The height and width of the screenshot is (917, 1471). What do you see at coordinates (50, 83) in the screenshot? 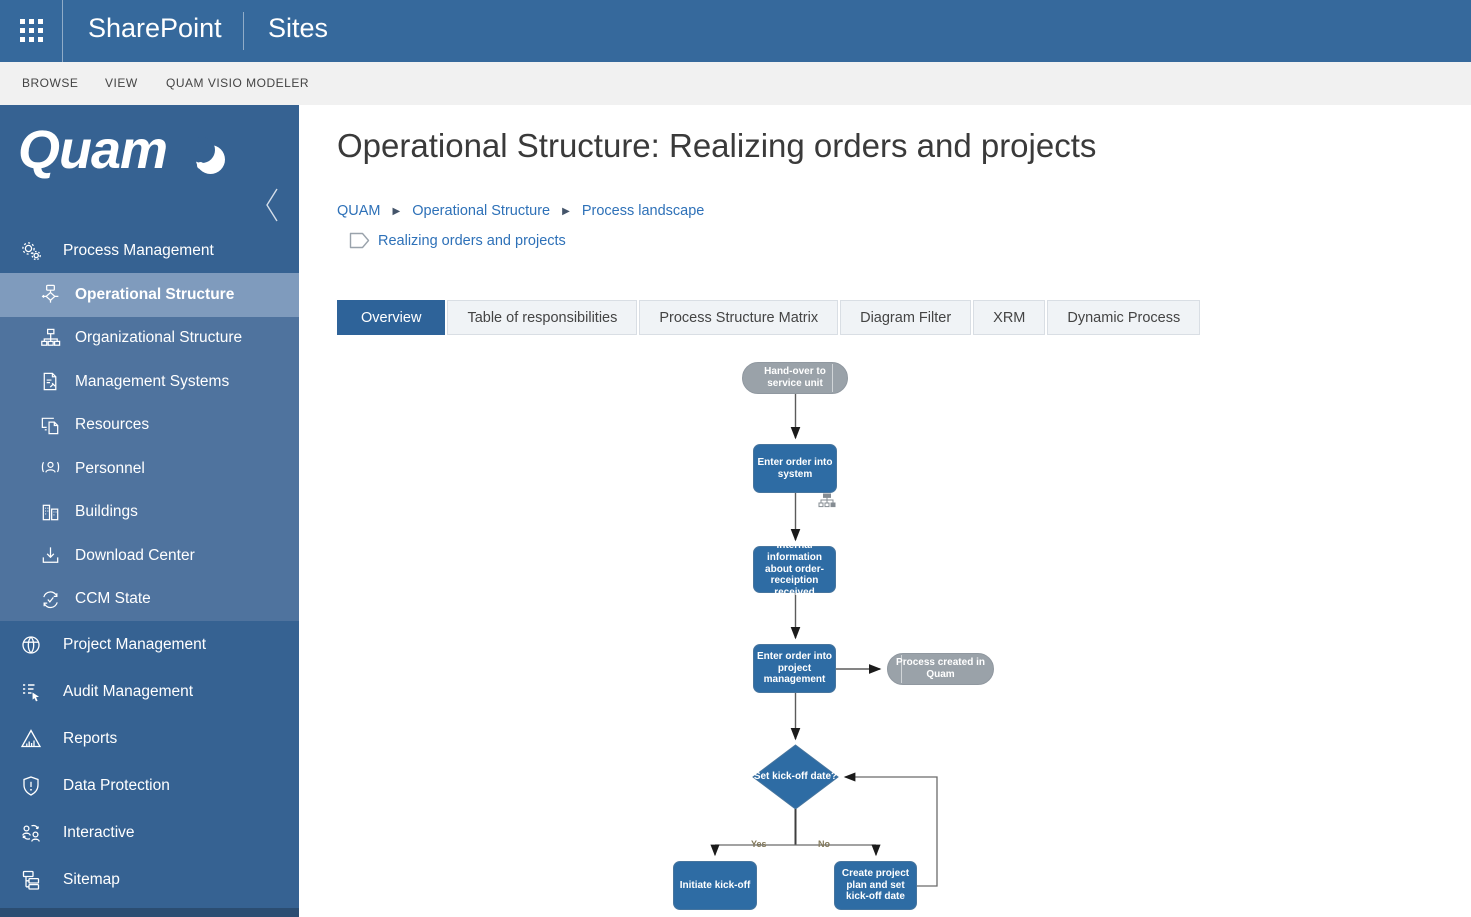
I see `ribbon-tab-browse: BROWSE` at bounding box center [50, 83].